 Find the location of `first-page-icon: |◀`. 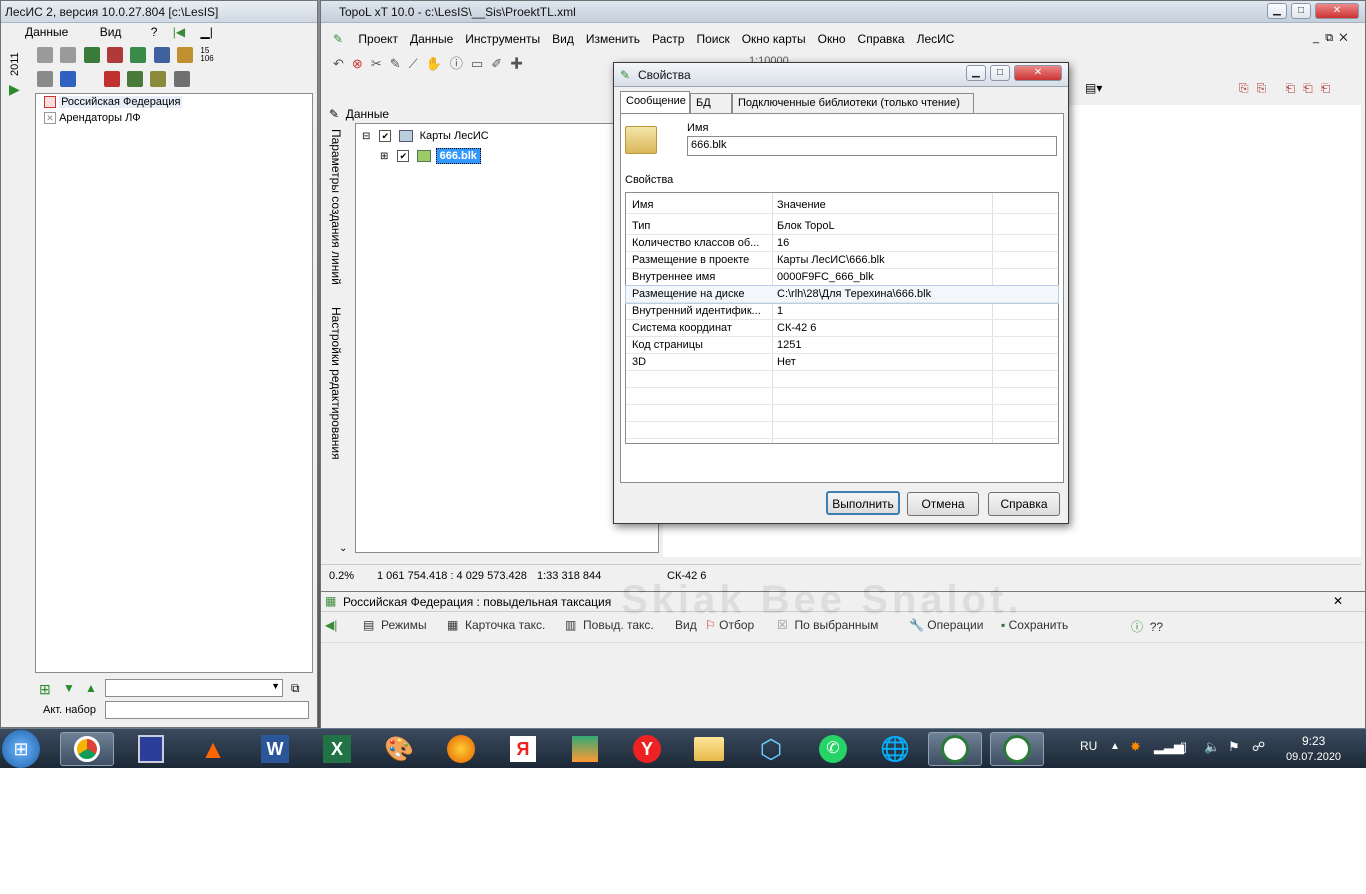

first-page-icon: |◀ is located at coordinates (179, 32).